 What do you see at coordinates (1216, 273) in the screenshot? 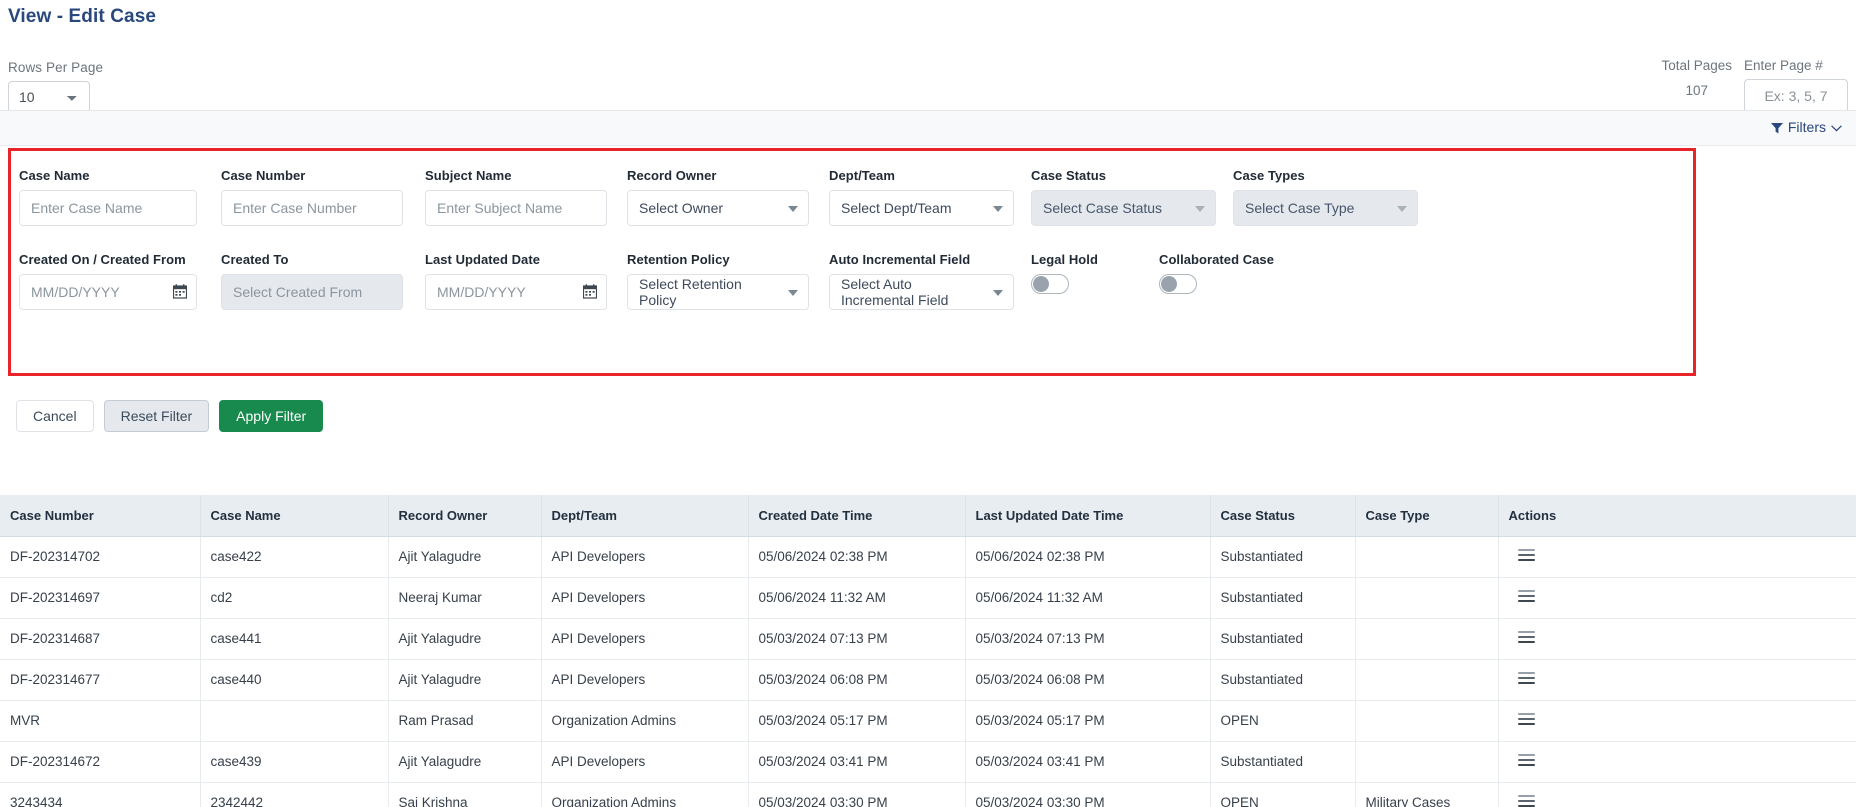
I see `filter-field-collaborated-case: Collaborated Case` at bounding box center [1216, 273].